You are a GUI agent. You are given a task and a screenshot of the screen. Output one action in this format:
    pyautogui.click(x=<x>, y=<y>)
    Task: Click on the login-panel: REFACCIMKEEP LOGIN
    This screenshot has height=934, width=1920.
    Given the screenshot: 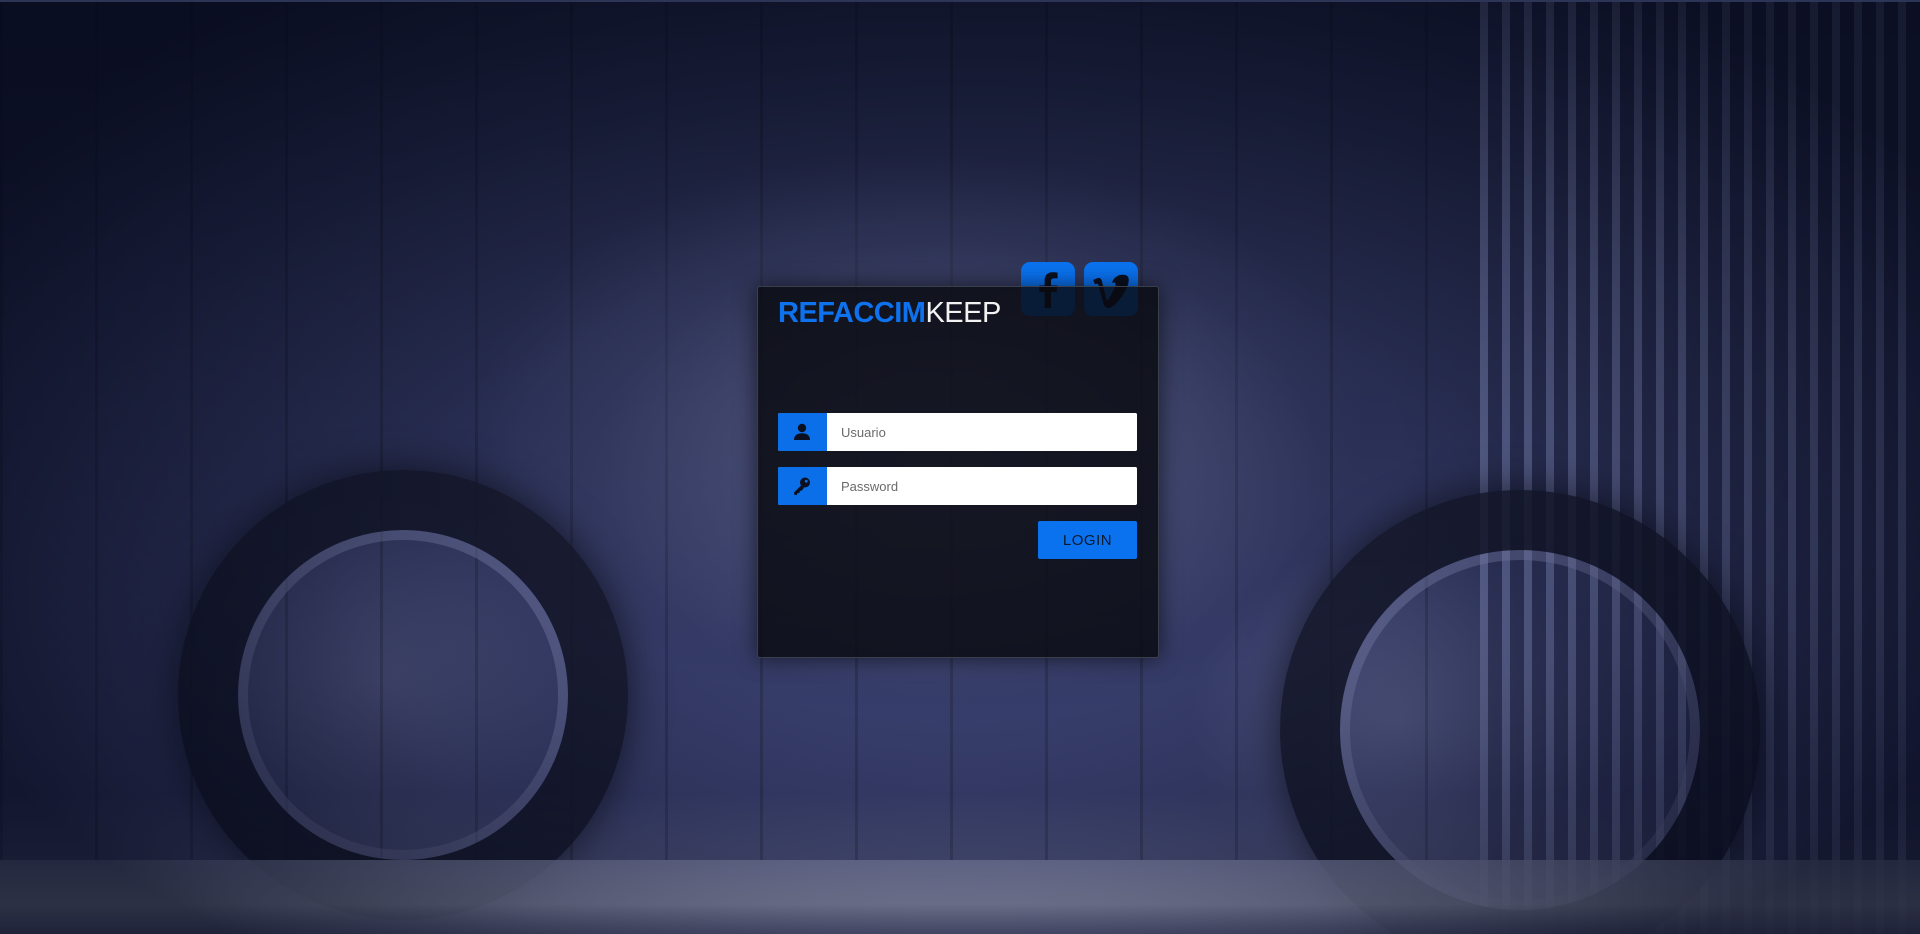 What is the action you would take?
    pyautogui.click(x=958, y=472)
    